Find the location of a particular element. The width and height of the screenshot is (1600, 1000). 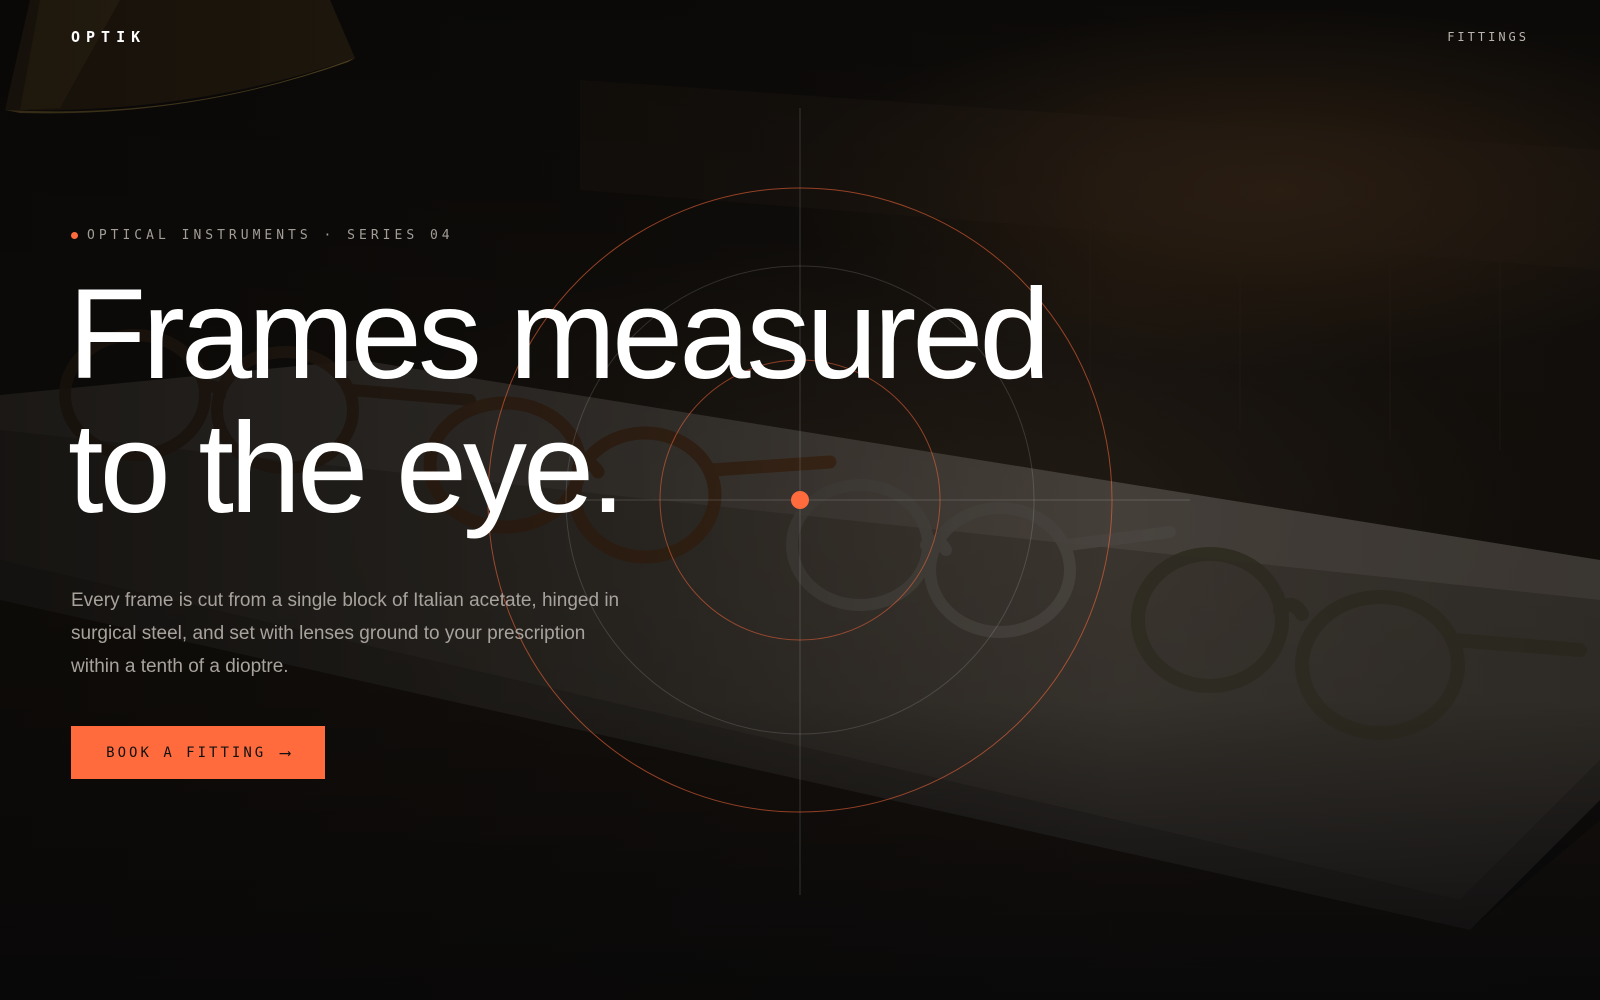

book-fitting-button: BOOK A FITTING ⟶ is located at coordinates (198, 752).